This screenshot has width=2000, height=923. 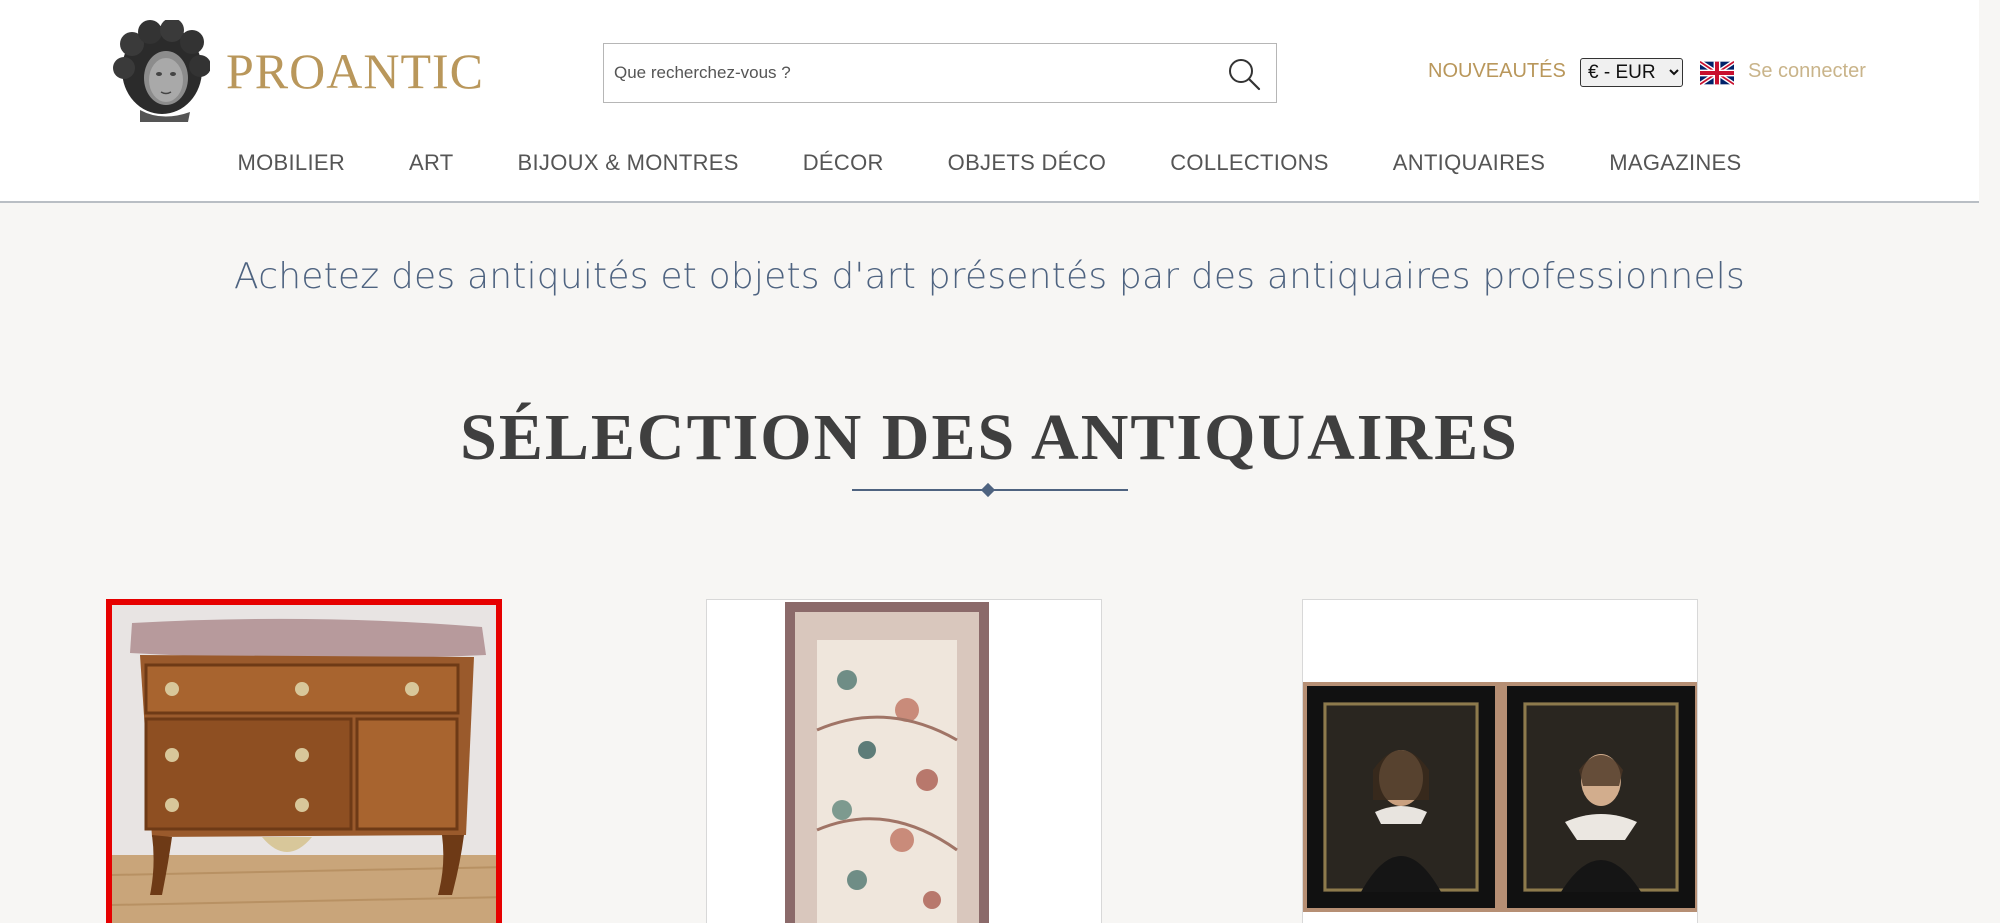 I want to click on nouveautes-link: NOUVEAUTÉS, so click(x=1497, y=71).